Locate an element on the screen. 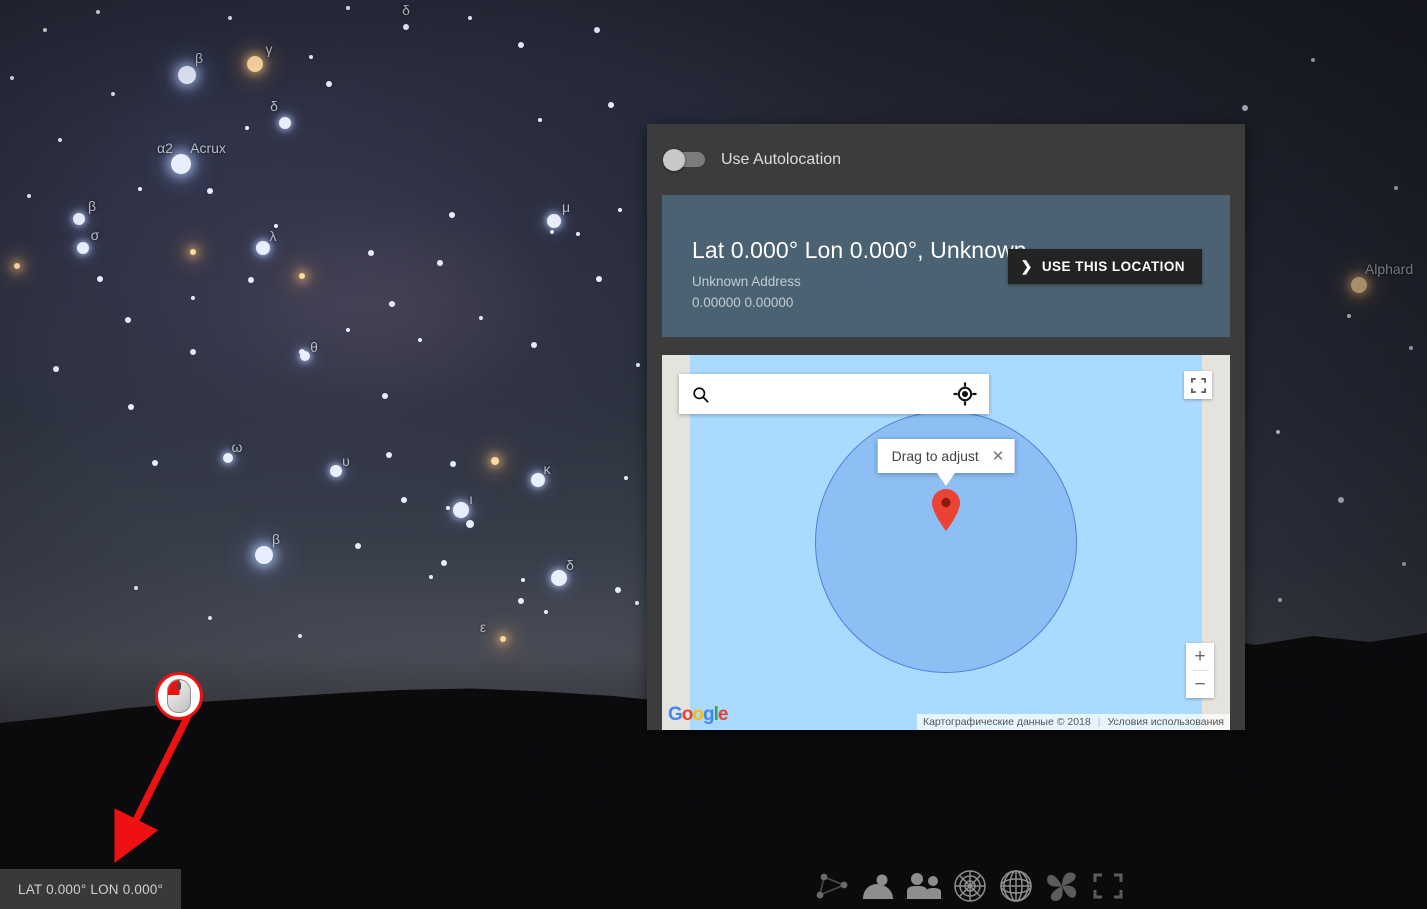 This screenshot has height=909, width=1427. use-autolocation-toggle is located at coordinates (684, 159).